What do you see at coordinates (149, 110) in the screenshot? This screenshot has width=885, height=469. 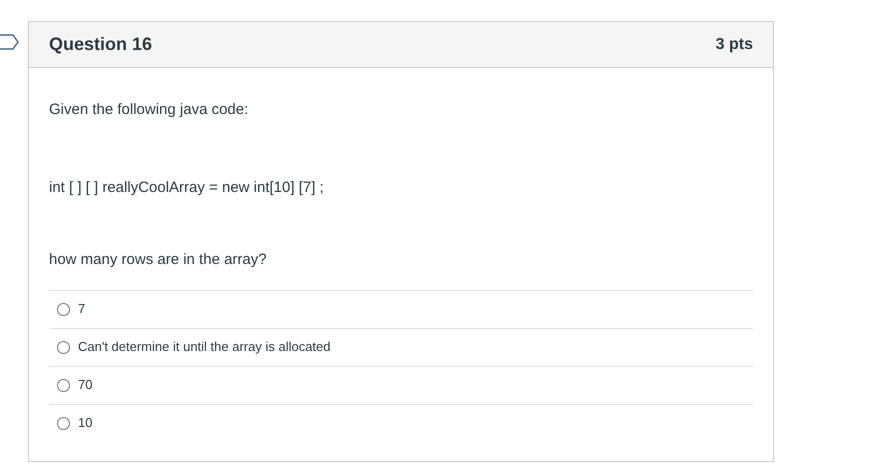 I see `question-text: Given the following java code:` at bounding box center [149, 110].